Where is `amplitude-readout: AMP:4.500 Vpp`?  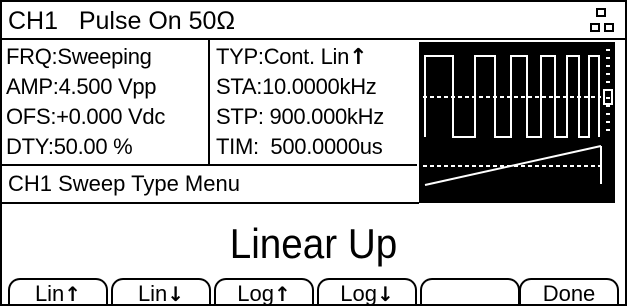
amplitude-readout: AMP:4.500 Vpp is located at coordinates (81, 86).